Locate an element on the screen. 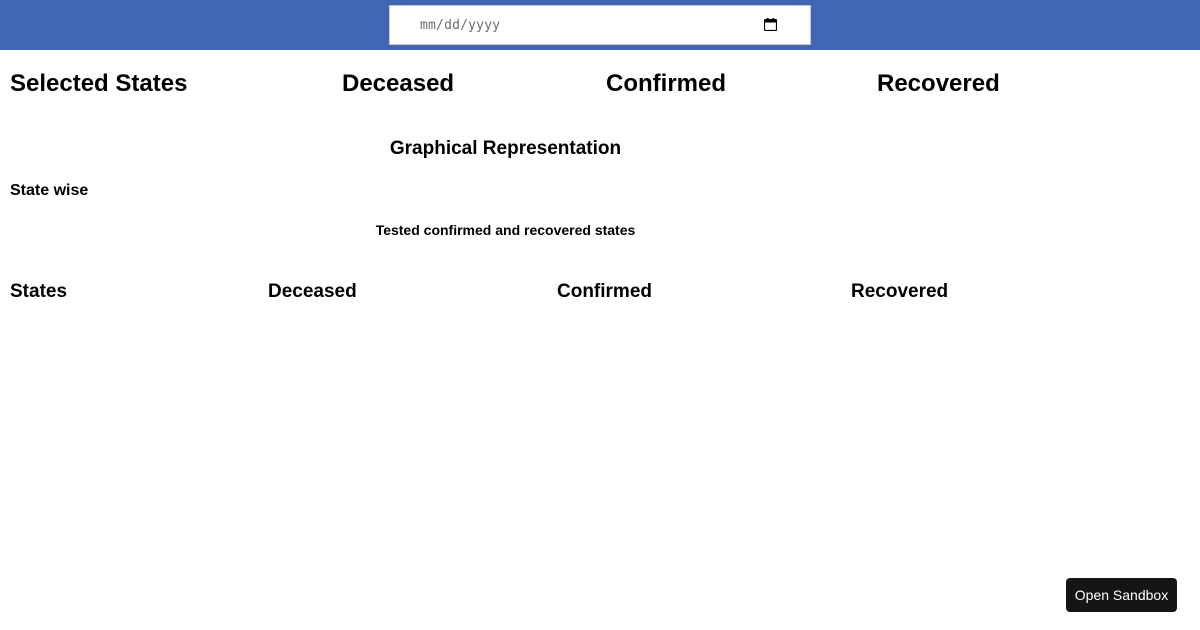 The height and width of the screenshot is (630, 1200). state-wise-heading: State wise is located at coordinates (49, 190).